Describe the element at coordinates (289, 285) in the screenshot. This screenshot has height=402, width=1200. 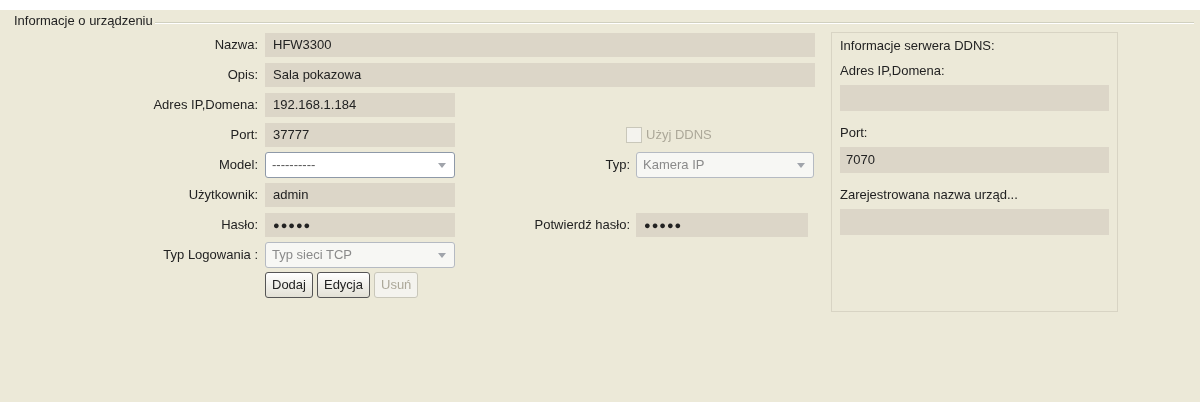
I see `action-button: Dodaj` at that location.